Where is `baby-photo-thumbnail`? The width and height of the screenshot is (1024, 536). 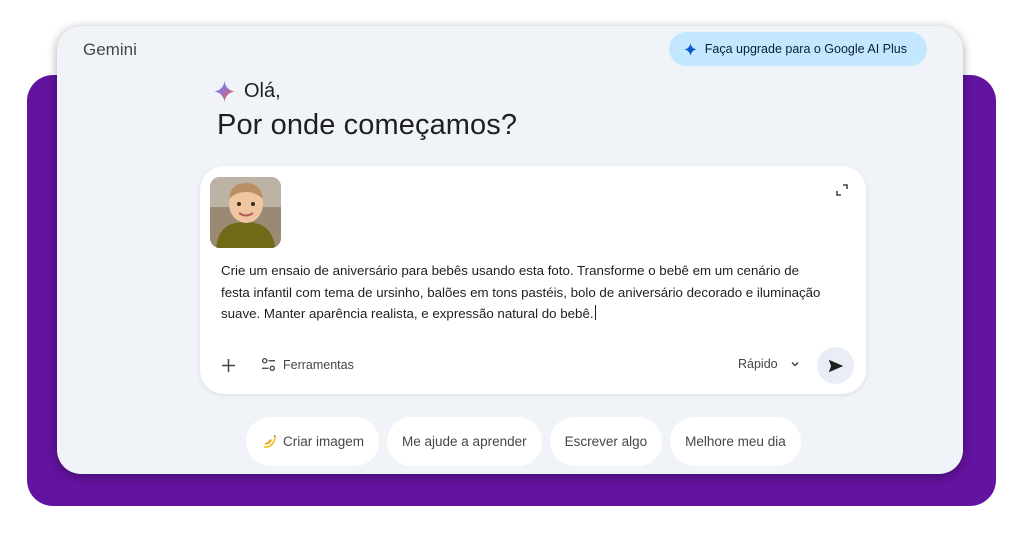 baby-photo-thumbnail is located at coordinates (245, 212).